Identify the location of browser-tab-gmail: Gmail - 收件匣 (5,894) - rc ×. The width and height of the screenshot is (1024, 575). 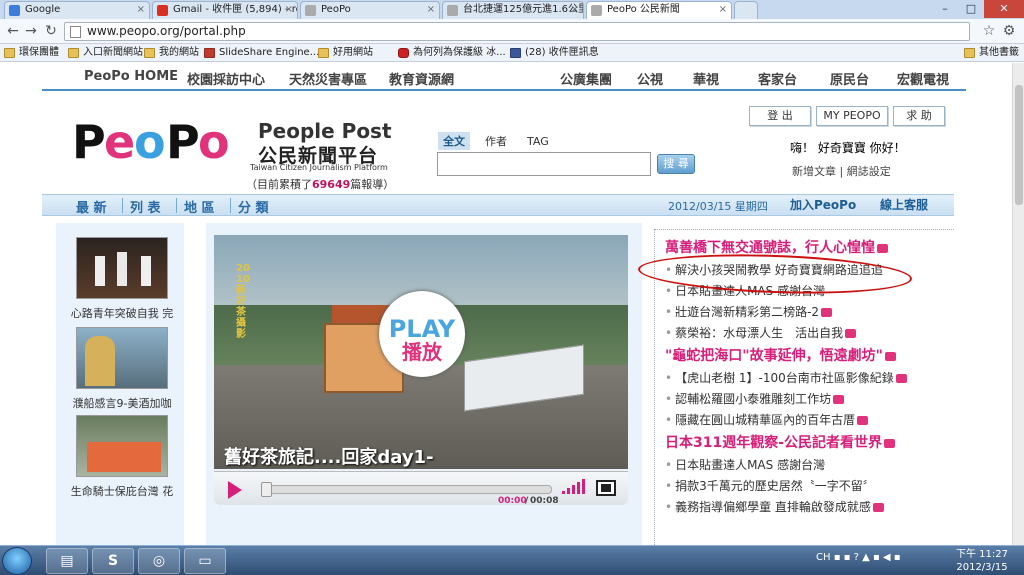
(225, 10).